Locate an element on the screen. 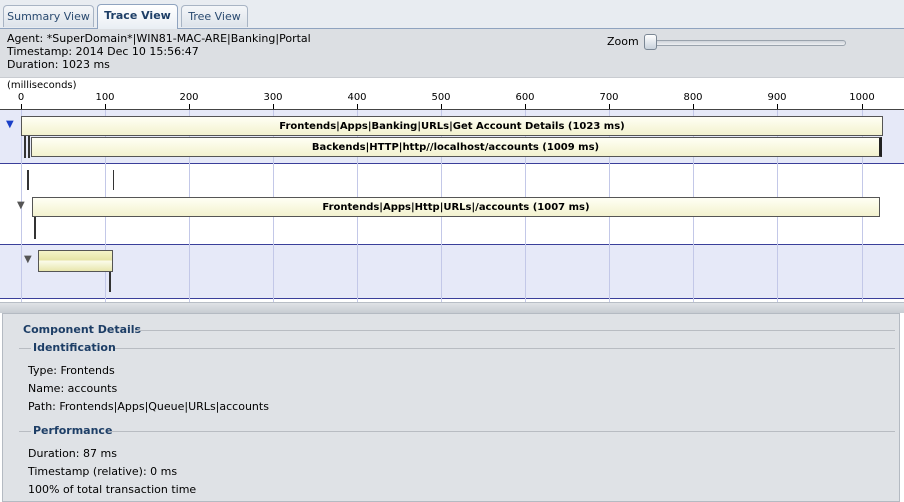 This screenshot has height=502, width=904. duration-field: Duration: 87 ms is located at coordinates (72, 453).